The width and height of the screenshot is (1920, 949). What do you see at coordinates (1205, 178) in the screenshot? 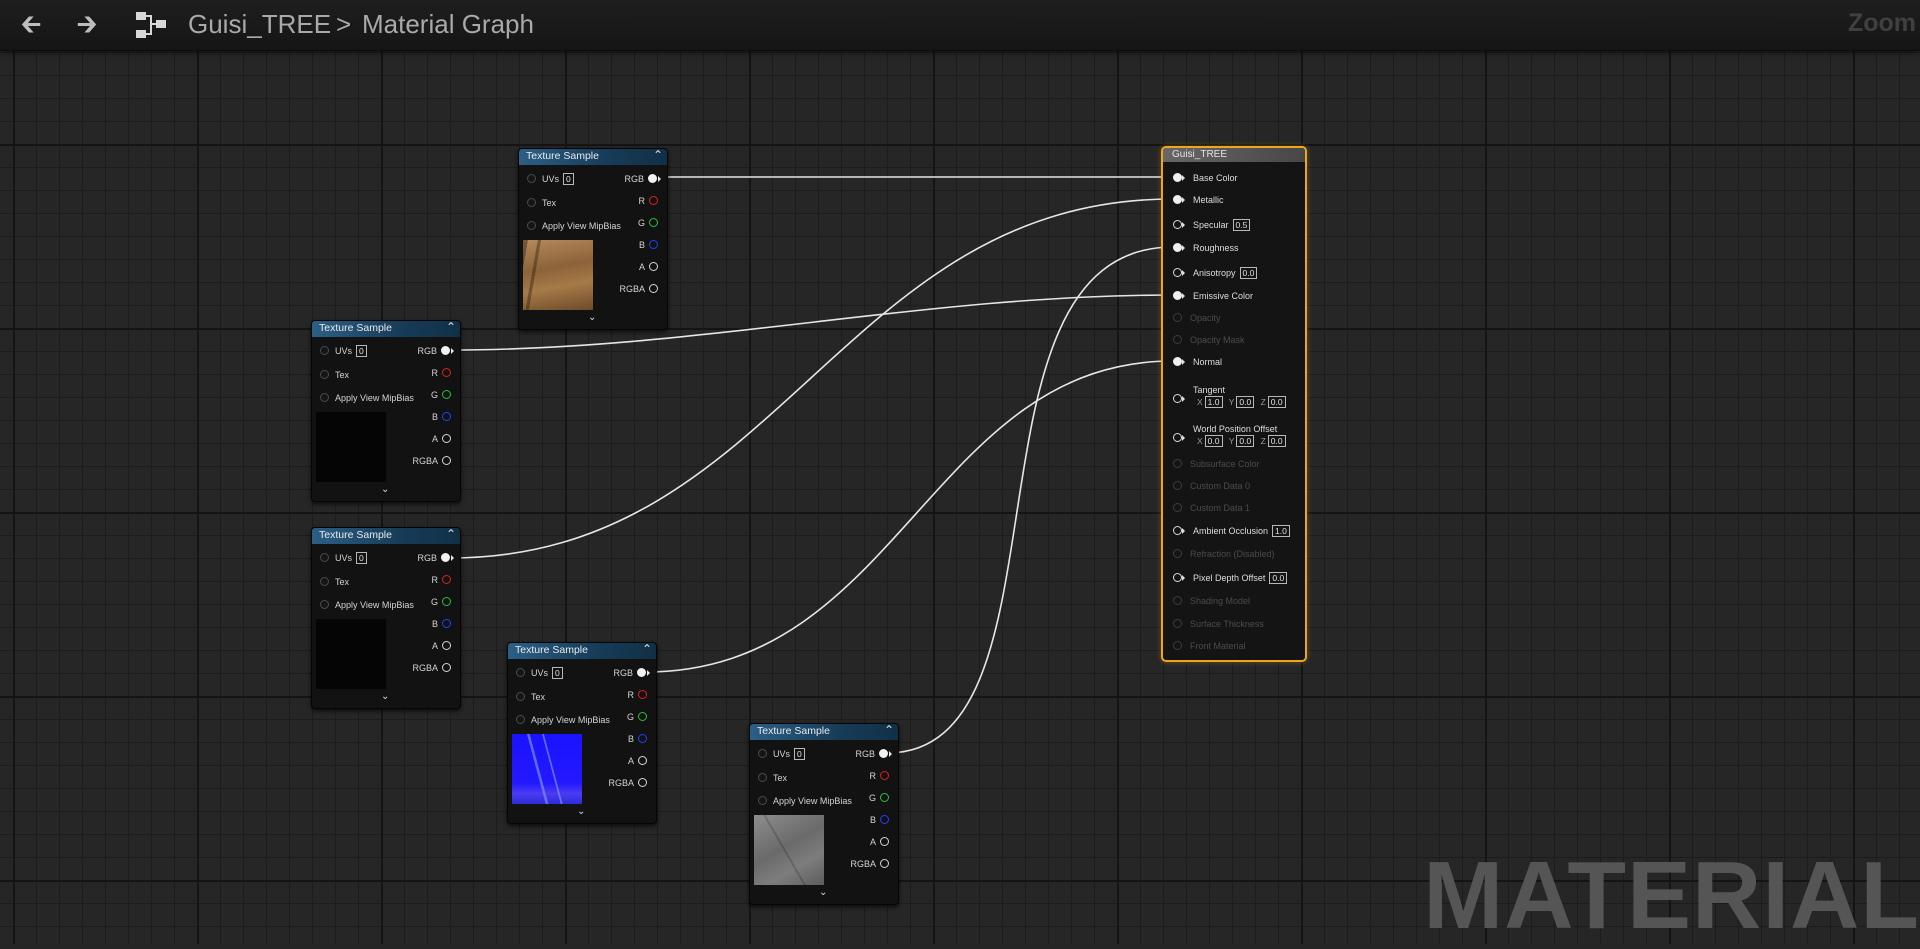
I see `base-color-pin: Base Color` at bounding box center [1205, 178].